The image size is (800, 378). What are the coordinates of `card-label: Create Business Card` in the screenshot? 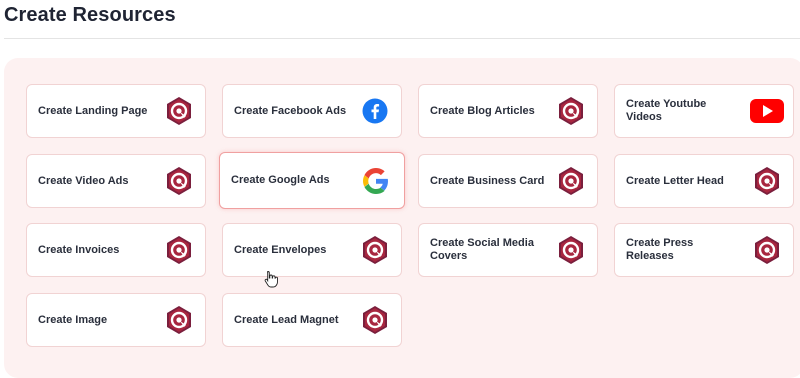 It's located at (487, 180).